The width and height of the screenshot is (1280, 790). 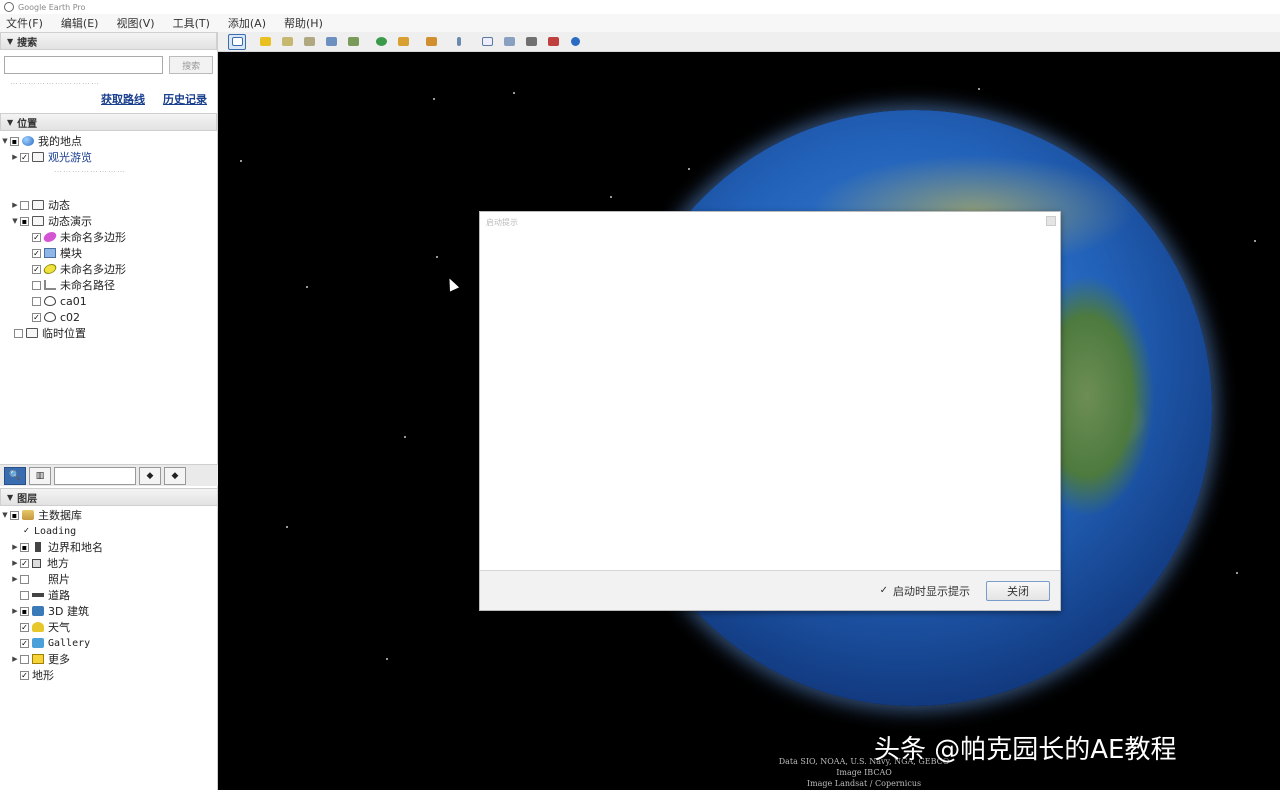 I want to click on tree-node-camera-1: ca01, so click(x=108, y=301).